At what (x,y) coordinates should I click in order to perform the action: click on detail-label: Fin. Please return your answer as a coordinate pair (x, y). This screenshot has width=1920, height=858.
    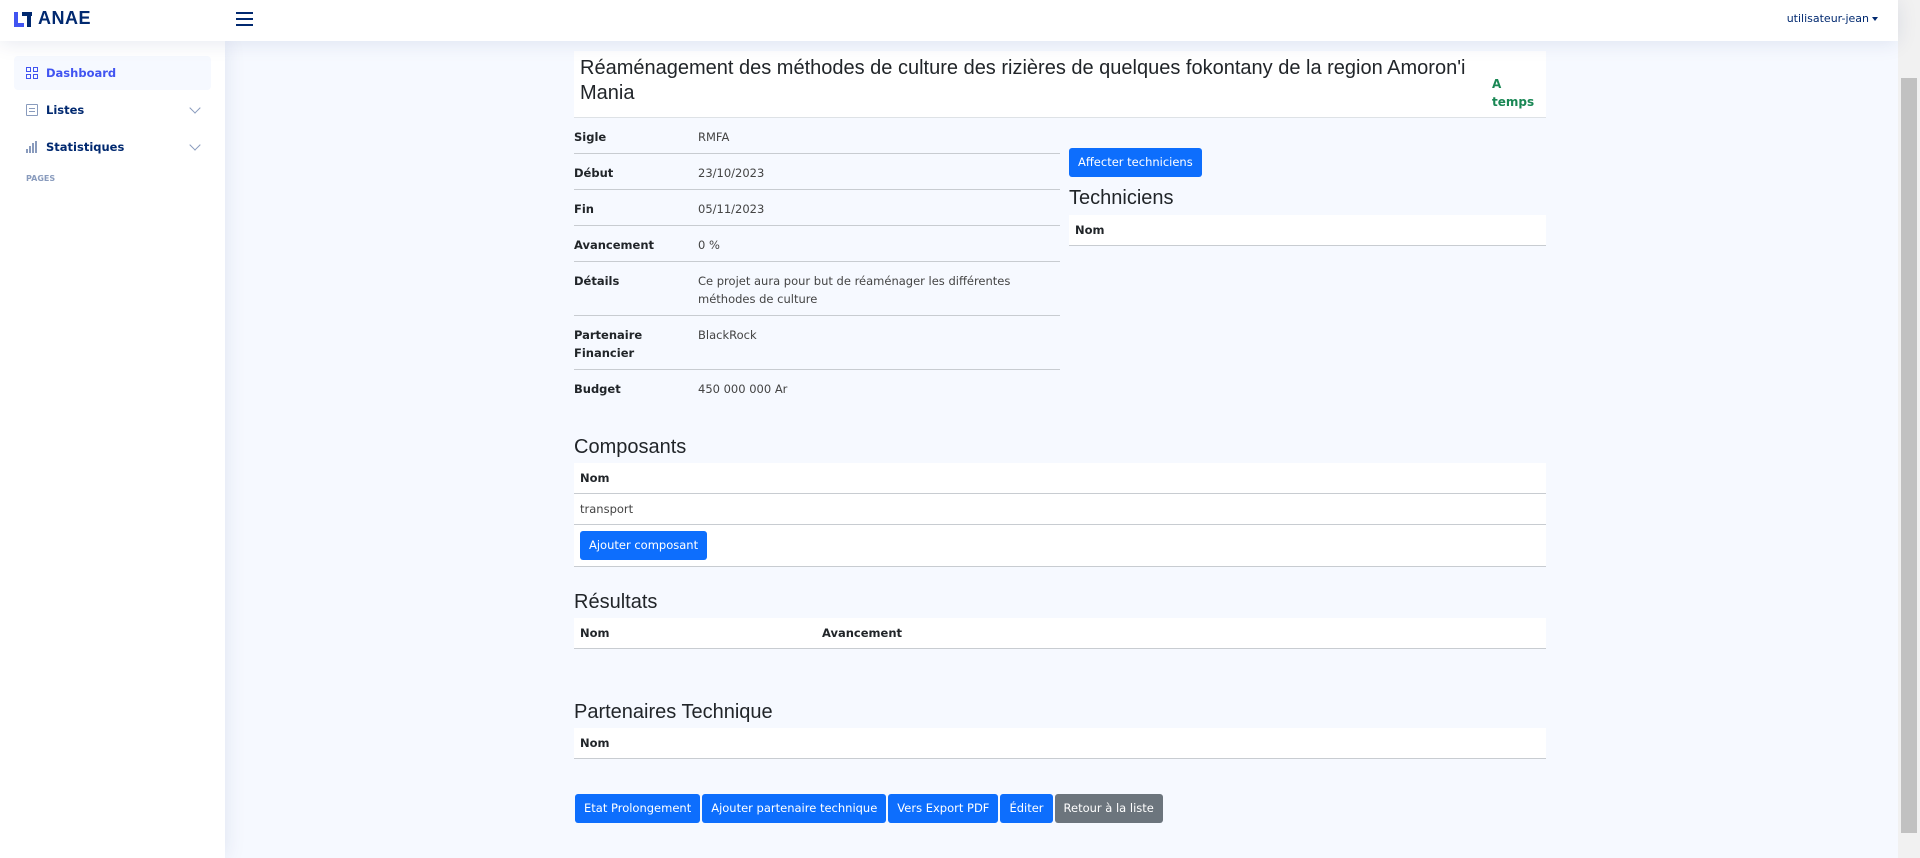
    Looking at the image, I should click on (584, 209).